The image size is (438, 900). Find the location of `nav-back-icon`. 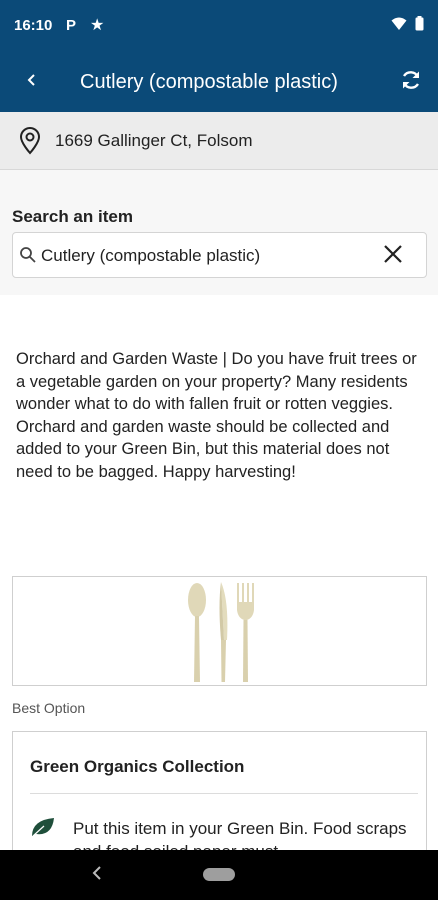

nav-back-icon is located at coordinates (97, 875).